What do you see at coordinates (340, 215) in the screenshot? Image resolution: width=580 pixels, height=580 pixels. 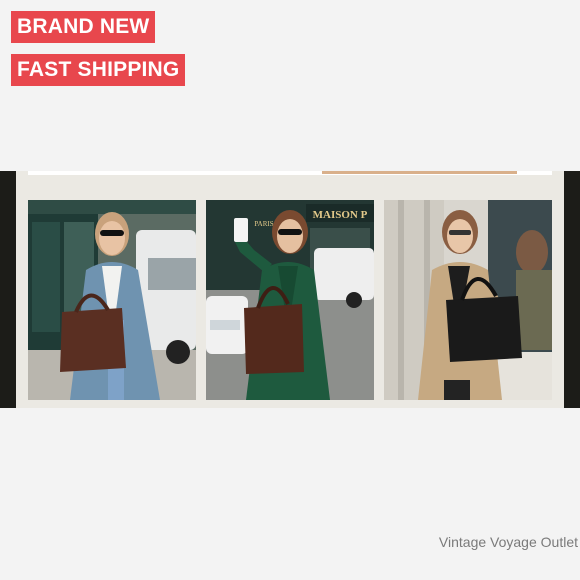 I see `storefront-sign: MAISON P` at bounding box center [340, 215].